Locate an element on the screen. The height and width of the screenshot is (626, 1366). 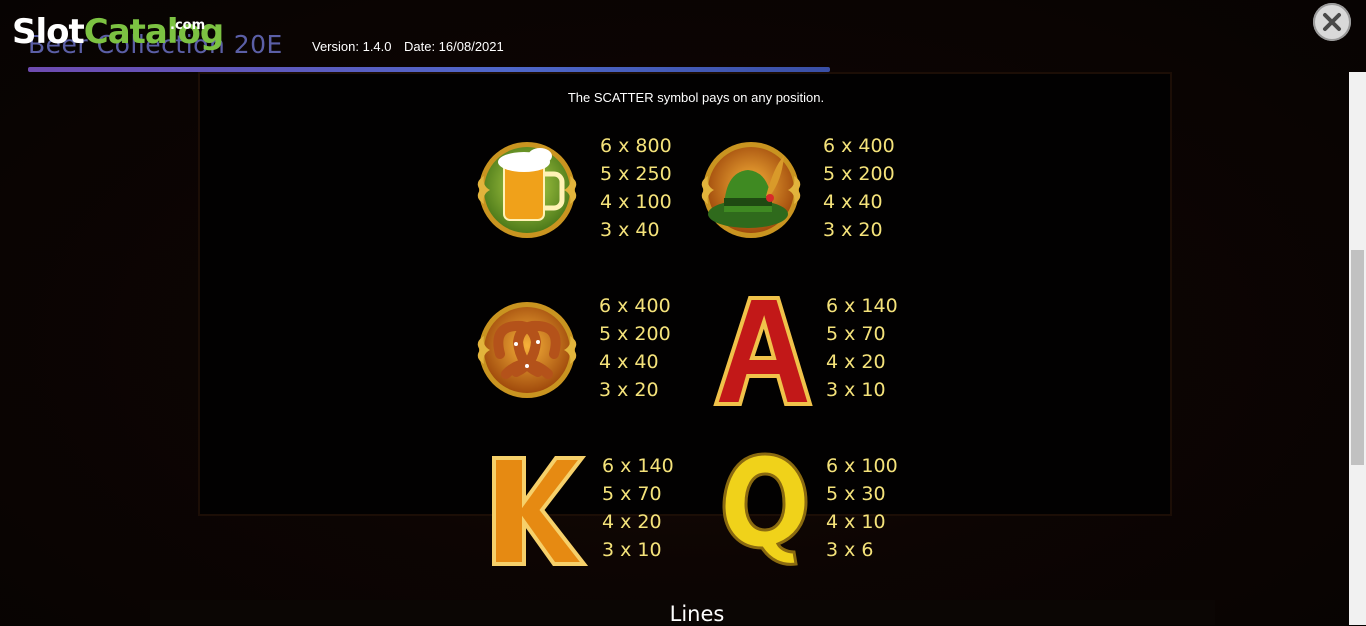
letter-q-icon is located at coordinates (765, 507).